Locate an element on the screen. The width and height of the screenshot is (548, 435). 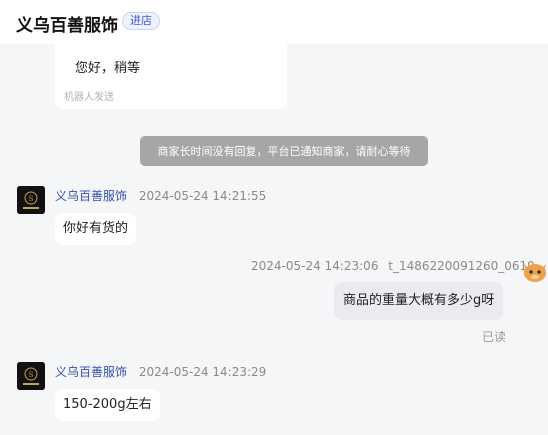
message-meta: 义乌百善服饰 2024-05-24 14:23:29 is located at coordinates (160, 371).